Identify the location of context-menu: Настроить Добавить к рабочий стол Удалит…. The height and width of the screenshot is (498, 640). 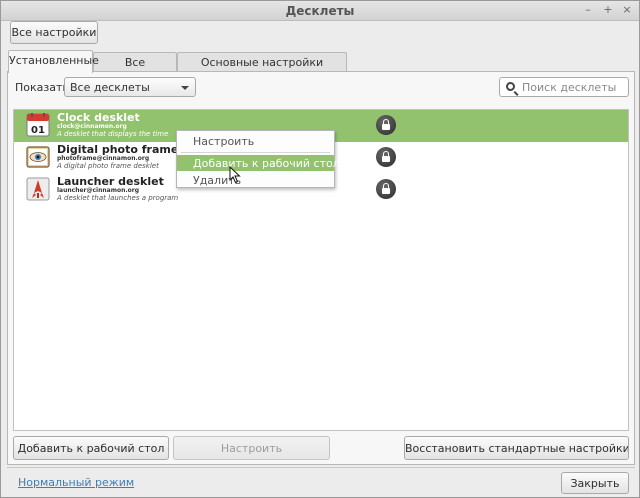
(258, 159).